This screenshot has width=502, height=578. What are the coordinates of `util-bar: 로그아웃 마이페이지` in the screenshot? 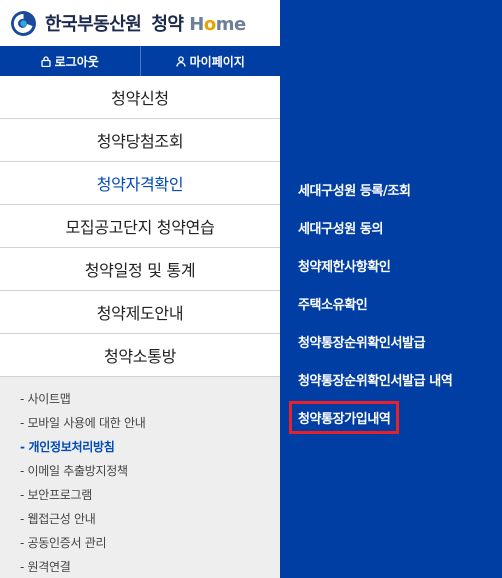 It's located at (140, 61).